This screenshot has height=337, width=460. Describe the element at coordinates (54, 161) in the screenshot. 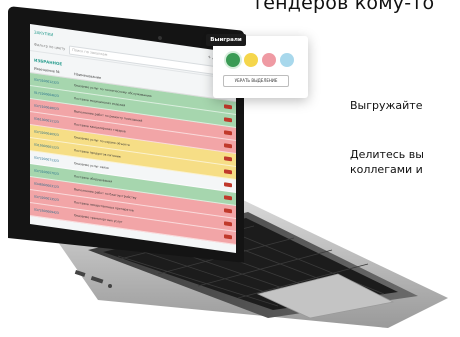

I see `row-number: 0372200071323` at that location.